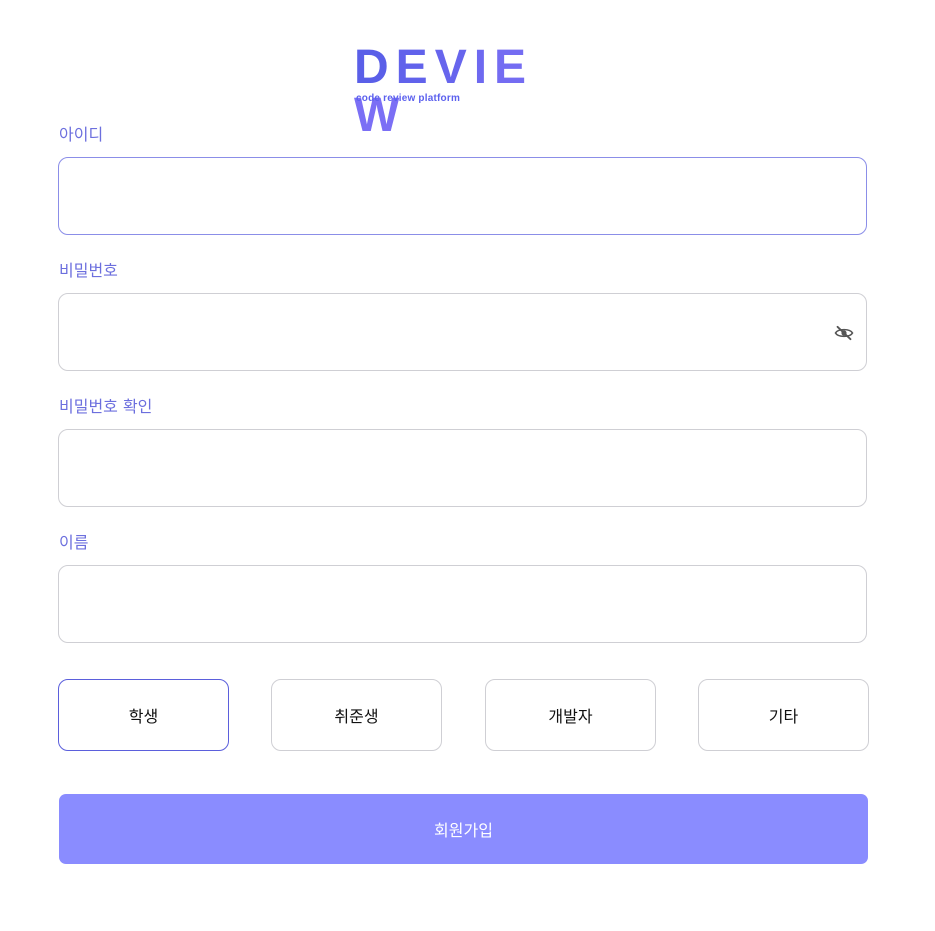 The height and width of the screenshot is (931, 935). I want to click on password-confirm-input, so click(462, 468).